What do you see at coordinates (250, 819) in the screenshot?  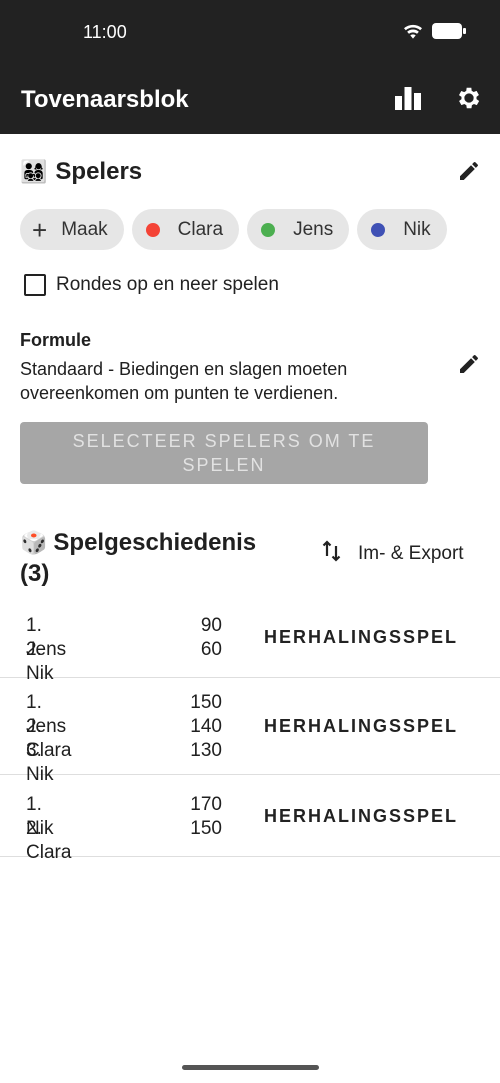 I see `history-game-row: 1. Nik 170 2. Clara 150 HERHALINGSSPEL` at bounding box center [250, 819].